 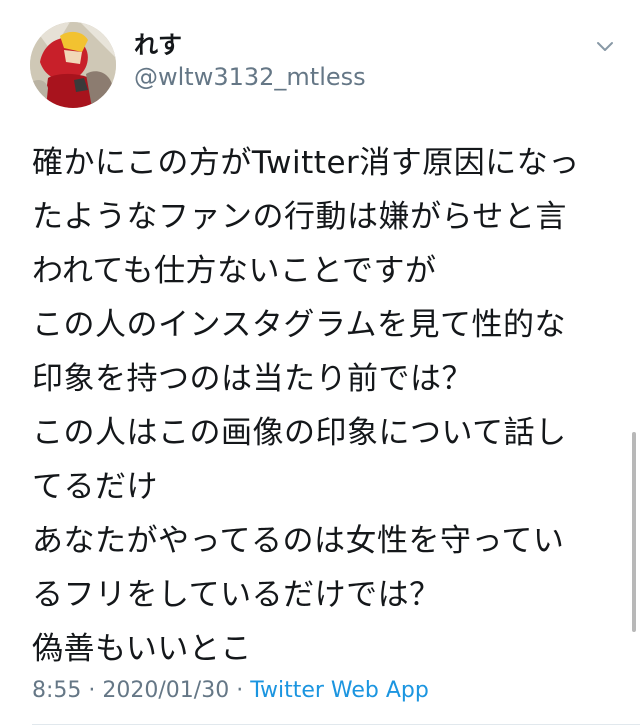 I want to click on tweet-meta: 8:55 · 2020/01/30 · Twitter Web App, so click(x=230, y=691).